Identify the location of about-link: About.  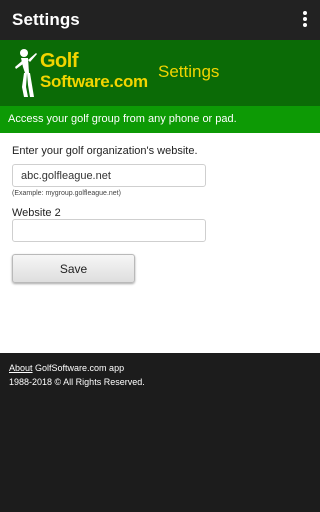
(21, 368).